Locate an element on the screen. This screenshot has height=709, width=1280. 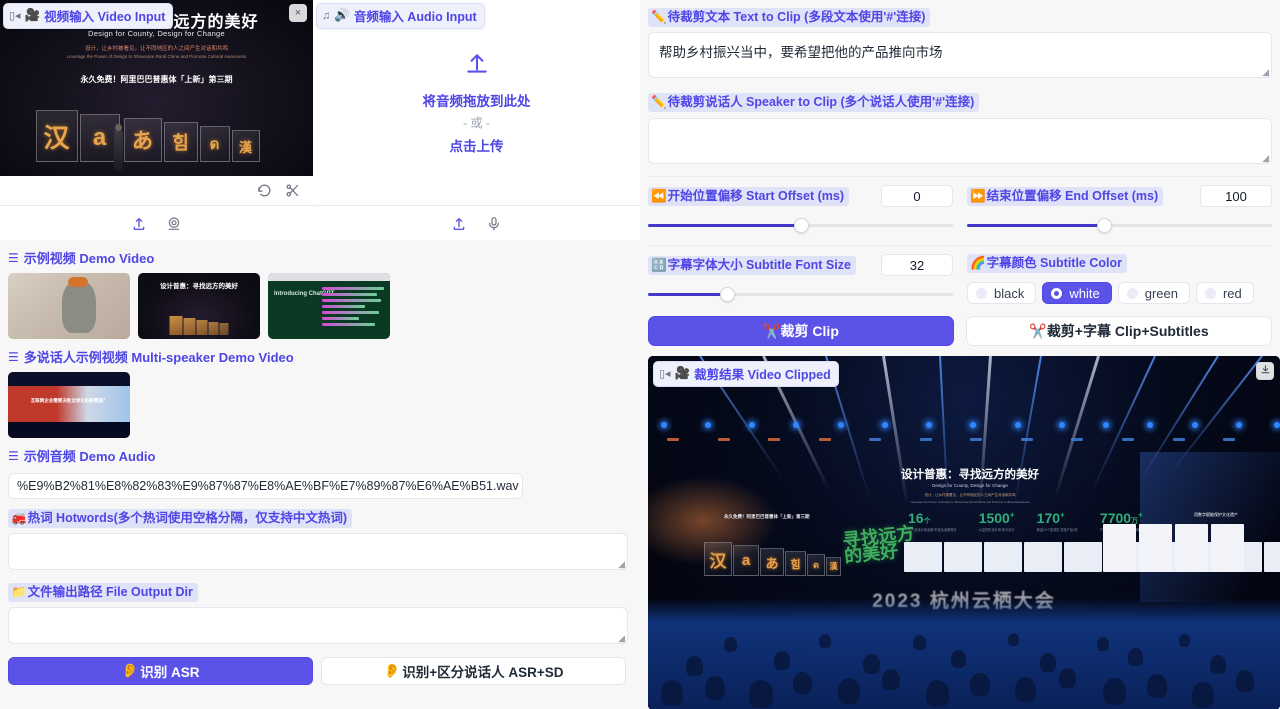
subtitle-font-size-group: 🔠字幕字体大小 Subtitle Font Size 32 is located at coordinates (800, 279).